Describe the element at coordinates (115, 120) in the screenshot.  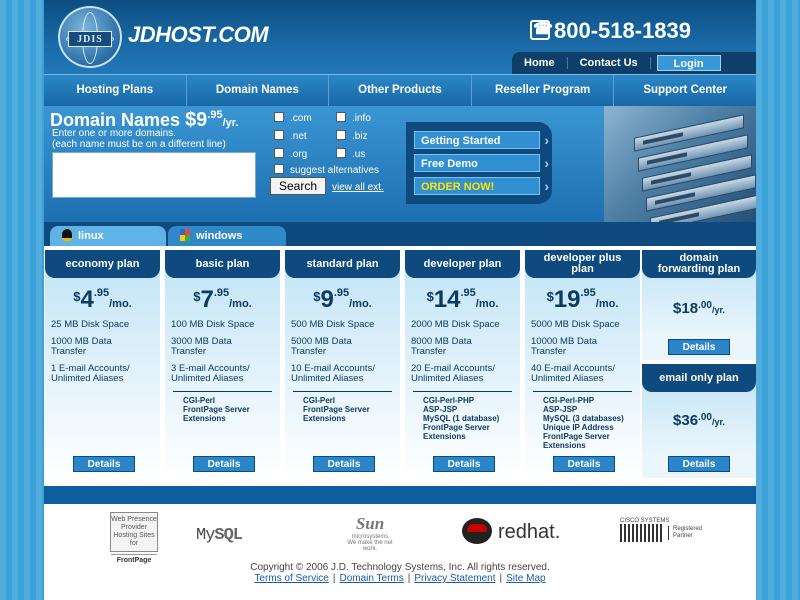
I see `domain-title-text: Domain Names` at that location.